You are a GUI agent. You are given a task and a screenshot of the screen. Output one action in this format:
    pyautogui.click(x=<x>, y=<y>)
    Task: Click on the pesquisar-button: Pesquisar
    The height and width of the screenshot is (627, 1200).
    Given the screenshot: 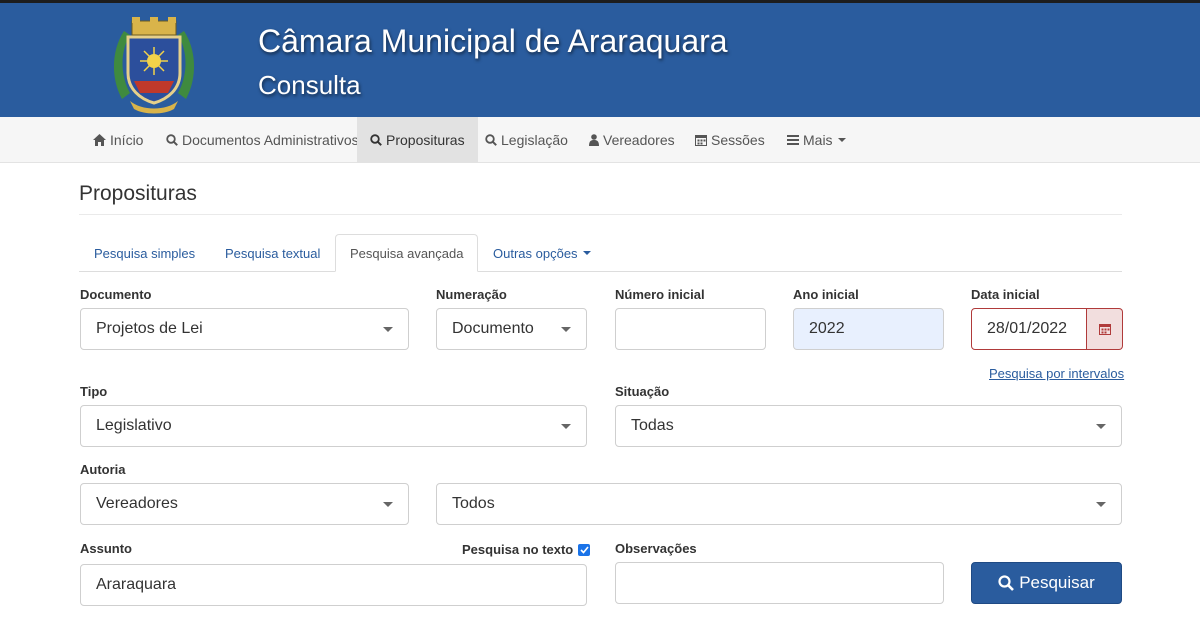 What is the action you would take?
    pyautogui.click(x=1046, y=583)
    